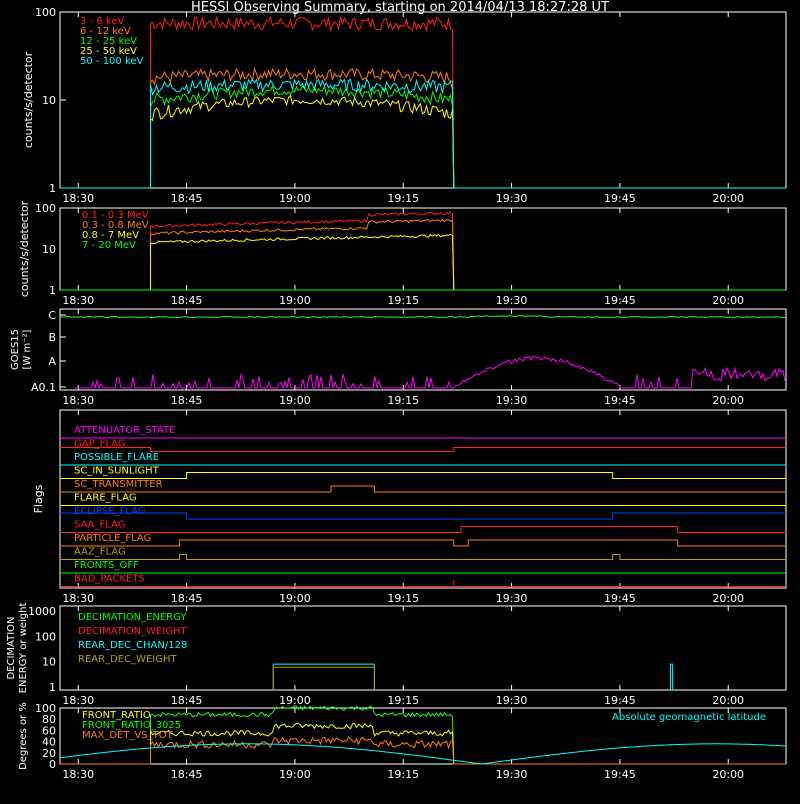  I want to click on time-label-2-5: 19:45, so click(620, 400).